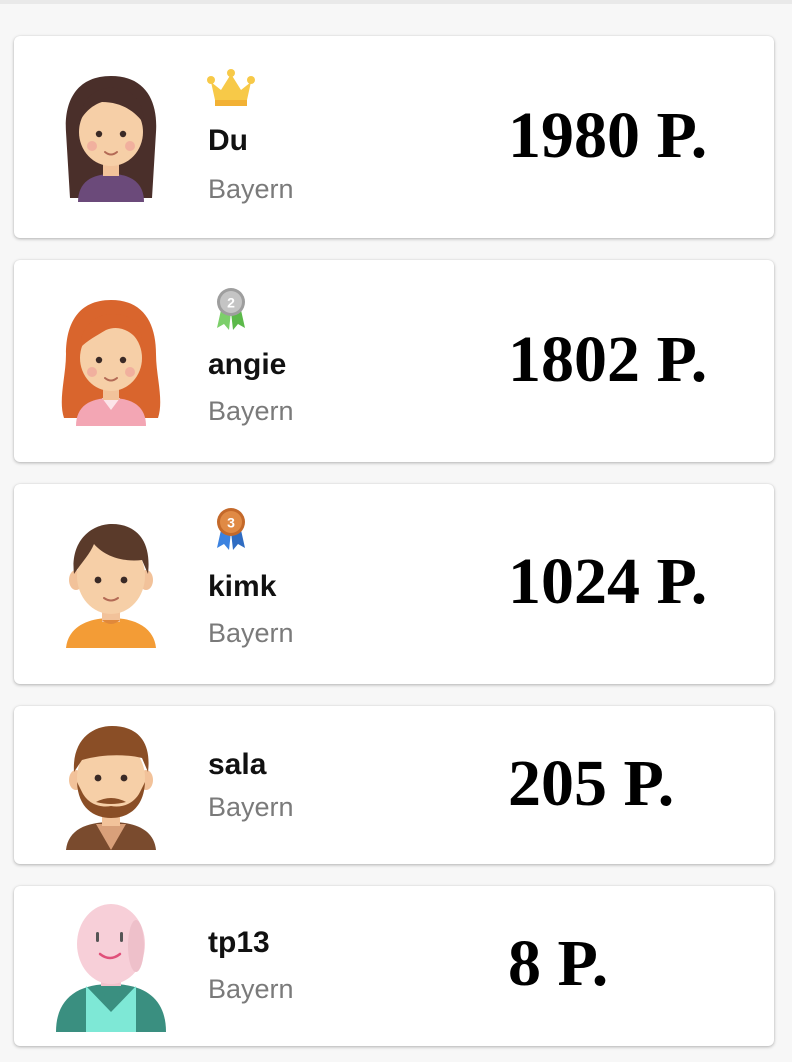  I want to click on boy-avatar, so click(111, 586).